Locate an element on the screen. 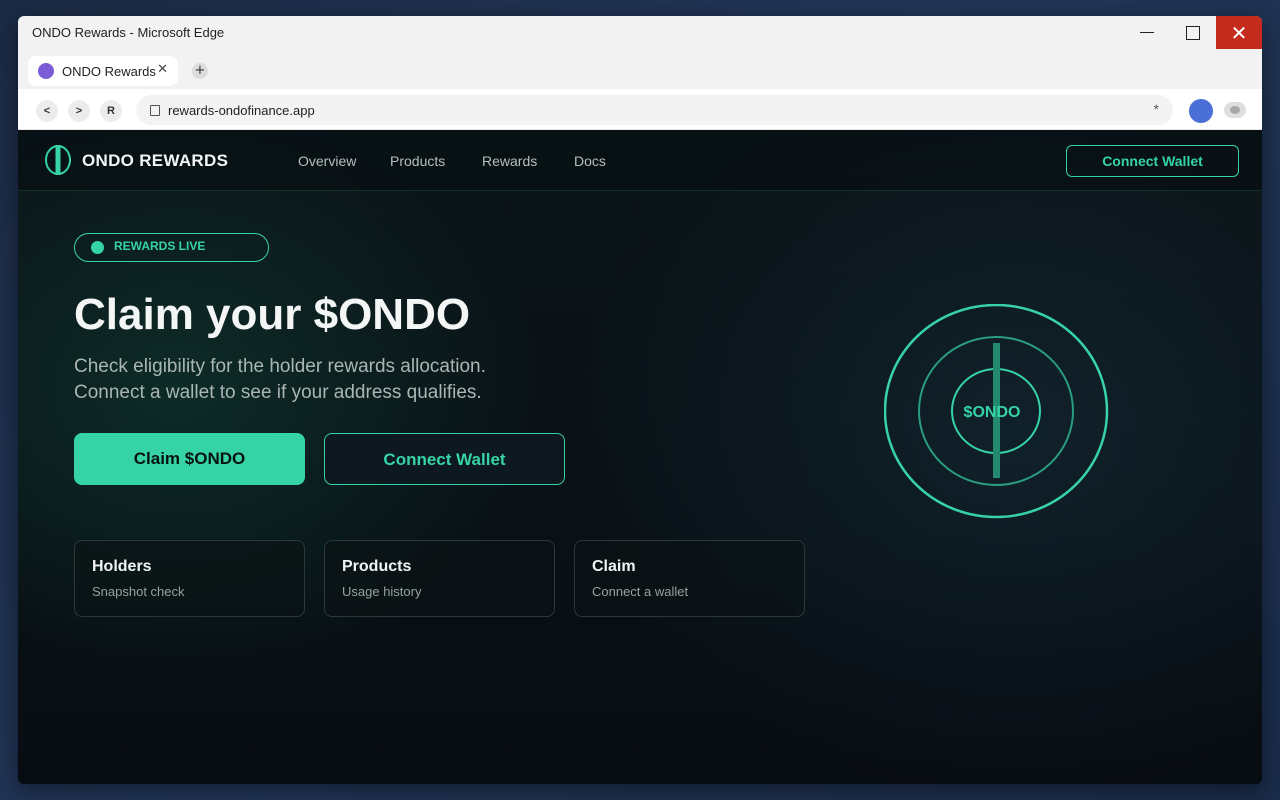  profile-avatar is located at coordinates (1201, 111).